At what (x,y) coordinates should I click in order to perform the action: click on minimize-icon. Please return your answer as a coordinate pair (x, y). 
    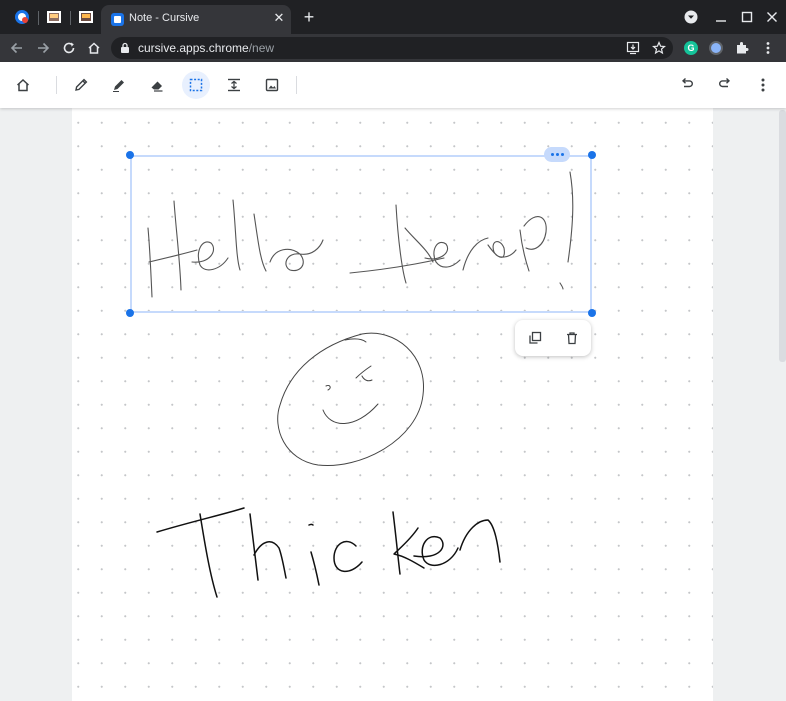
    Looking at the image, I should click on (721, 21).